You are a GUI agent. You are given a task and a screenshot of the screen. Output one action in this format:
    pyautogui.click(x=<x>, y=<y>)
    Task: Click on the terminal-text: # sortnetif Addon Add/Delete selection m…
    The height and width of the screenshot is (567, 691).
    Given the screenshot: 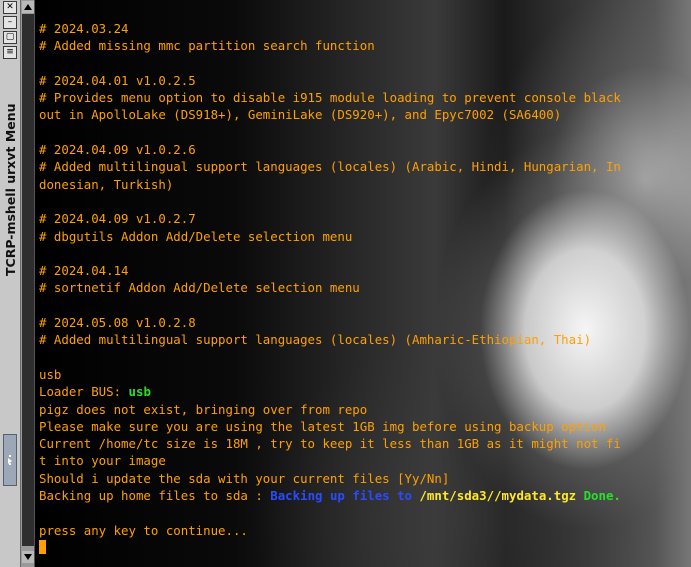 What is the action you would take?
    pyautogui.click(x=199, y=288)
    